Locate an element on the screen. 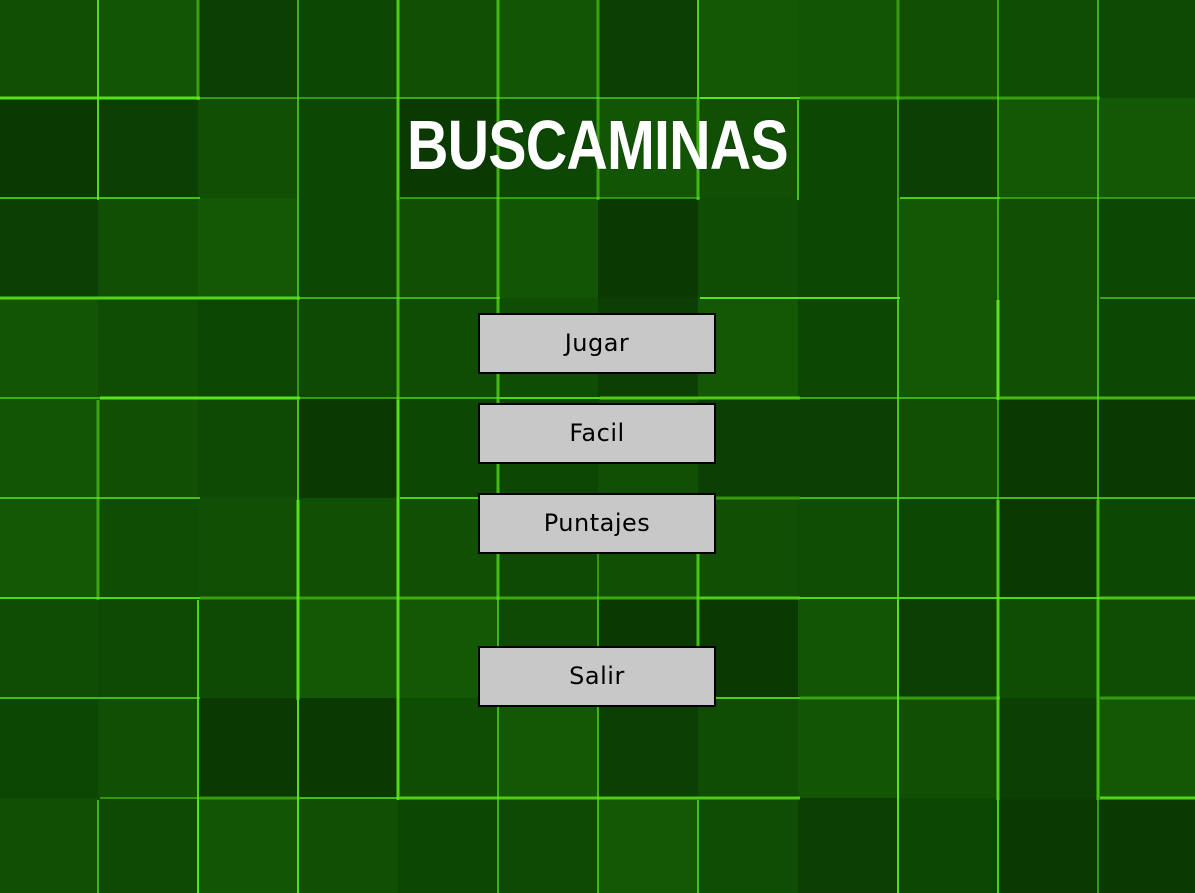  difficulty-button: Facil is located at coordinates (597, 433).